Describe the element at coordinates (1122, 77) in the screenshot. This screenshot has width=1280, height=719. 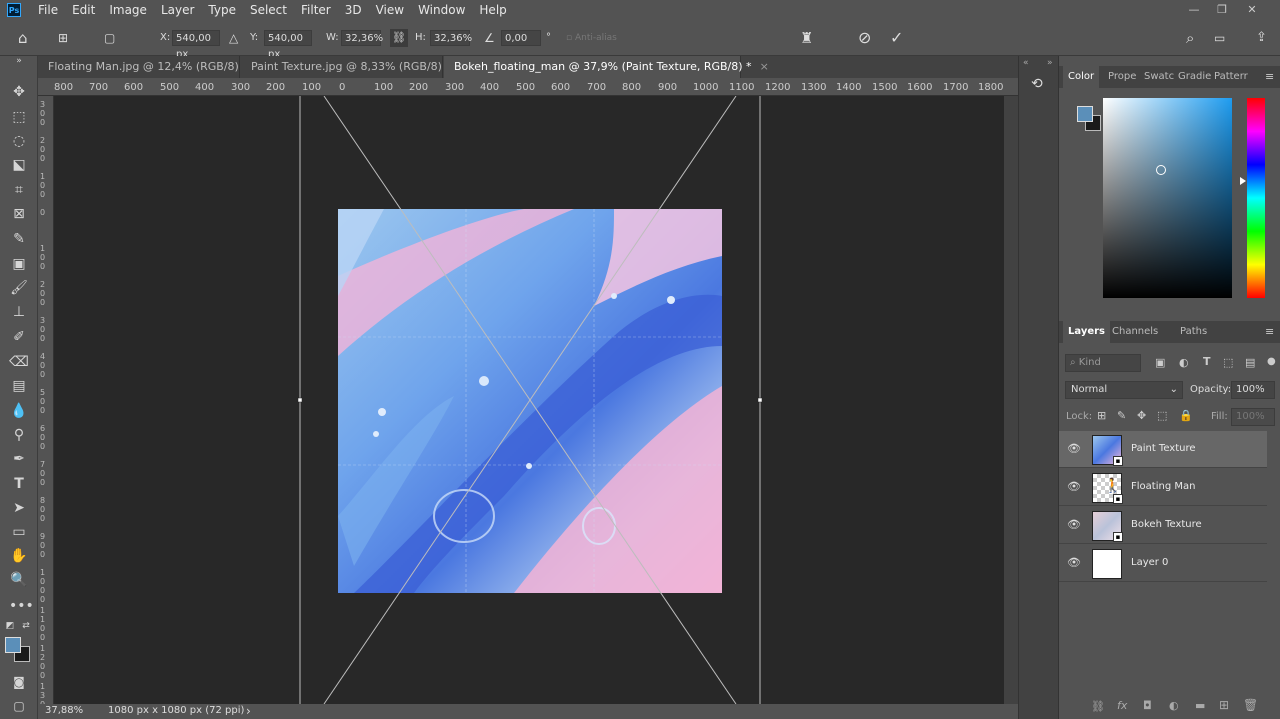
I see `tab-properties: Prope` at that location.